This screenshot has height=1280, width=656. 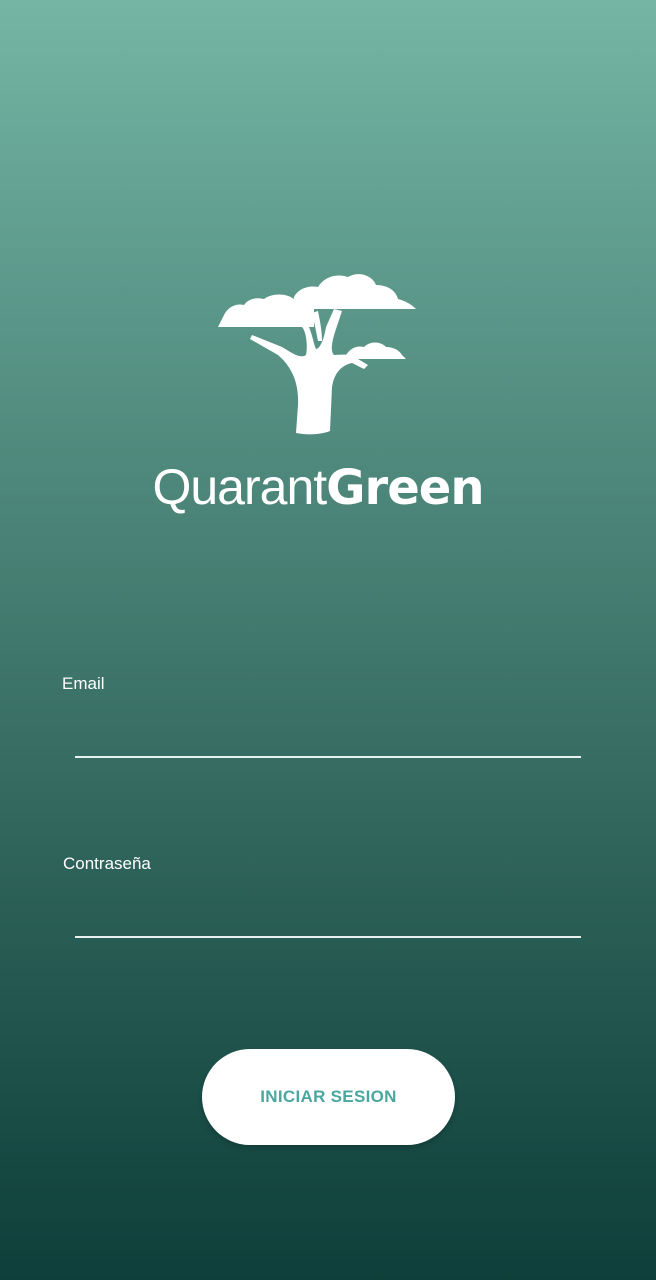 What do you see at coordinates (83, 683) in the screenshot?
I see `email-label: Email` at bounding box center [83, 683].